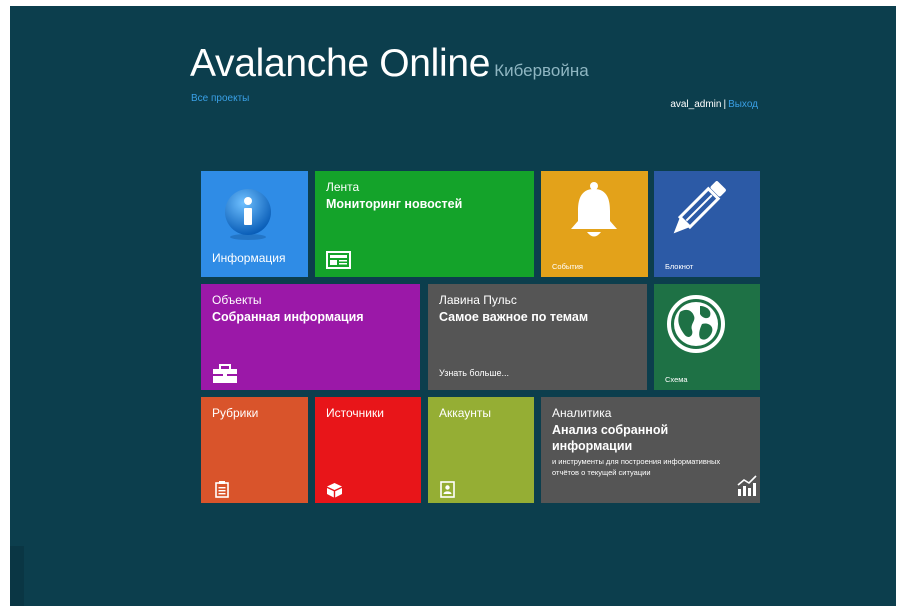 The image size is (898, 607). What do you see at coordinates (288, 317) in the screenshot?
I see `tile-objects-subtitle: Собранная информация` at bounding box center [288, 317].